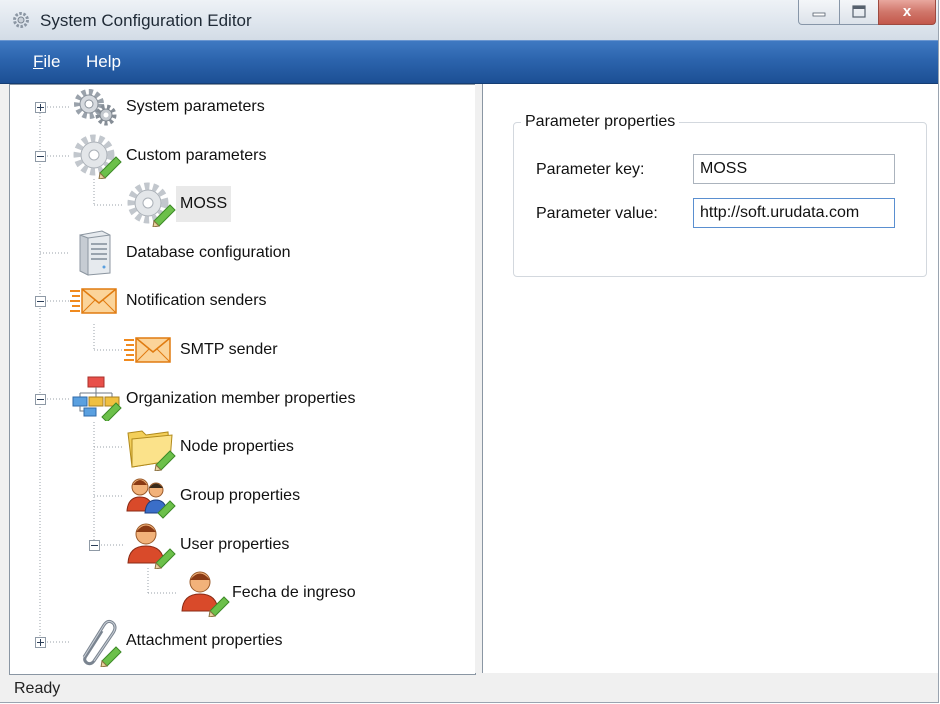  I want to click on tree-label-moss: MOSS, so click(204, 204).